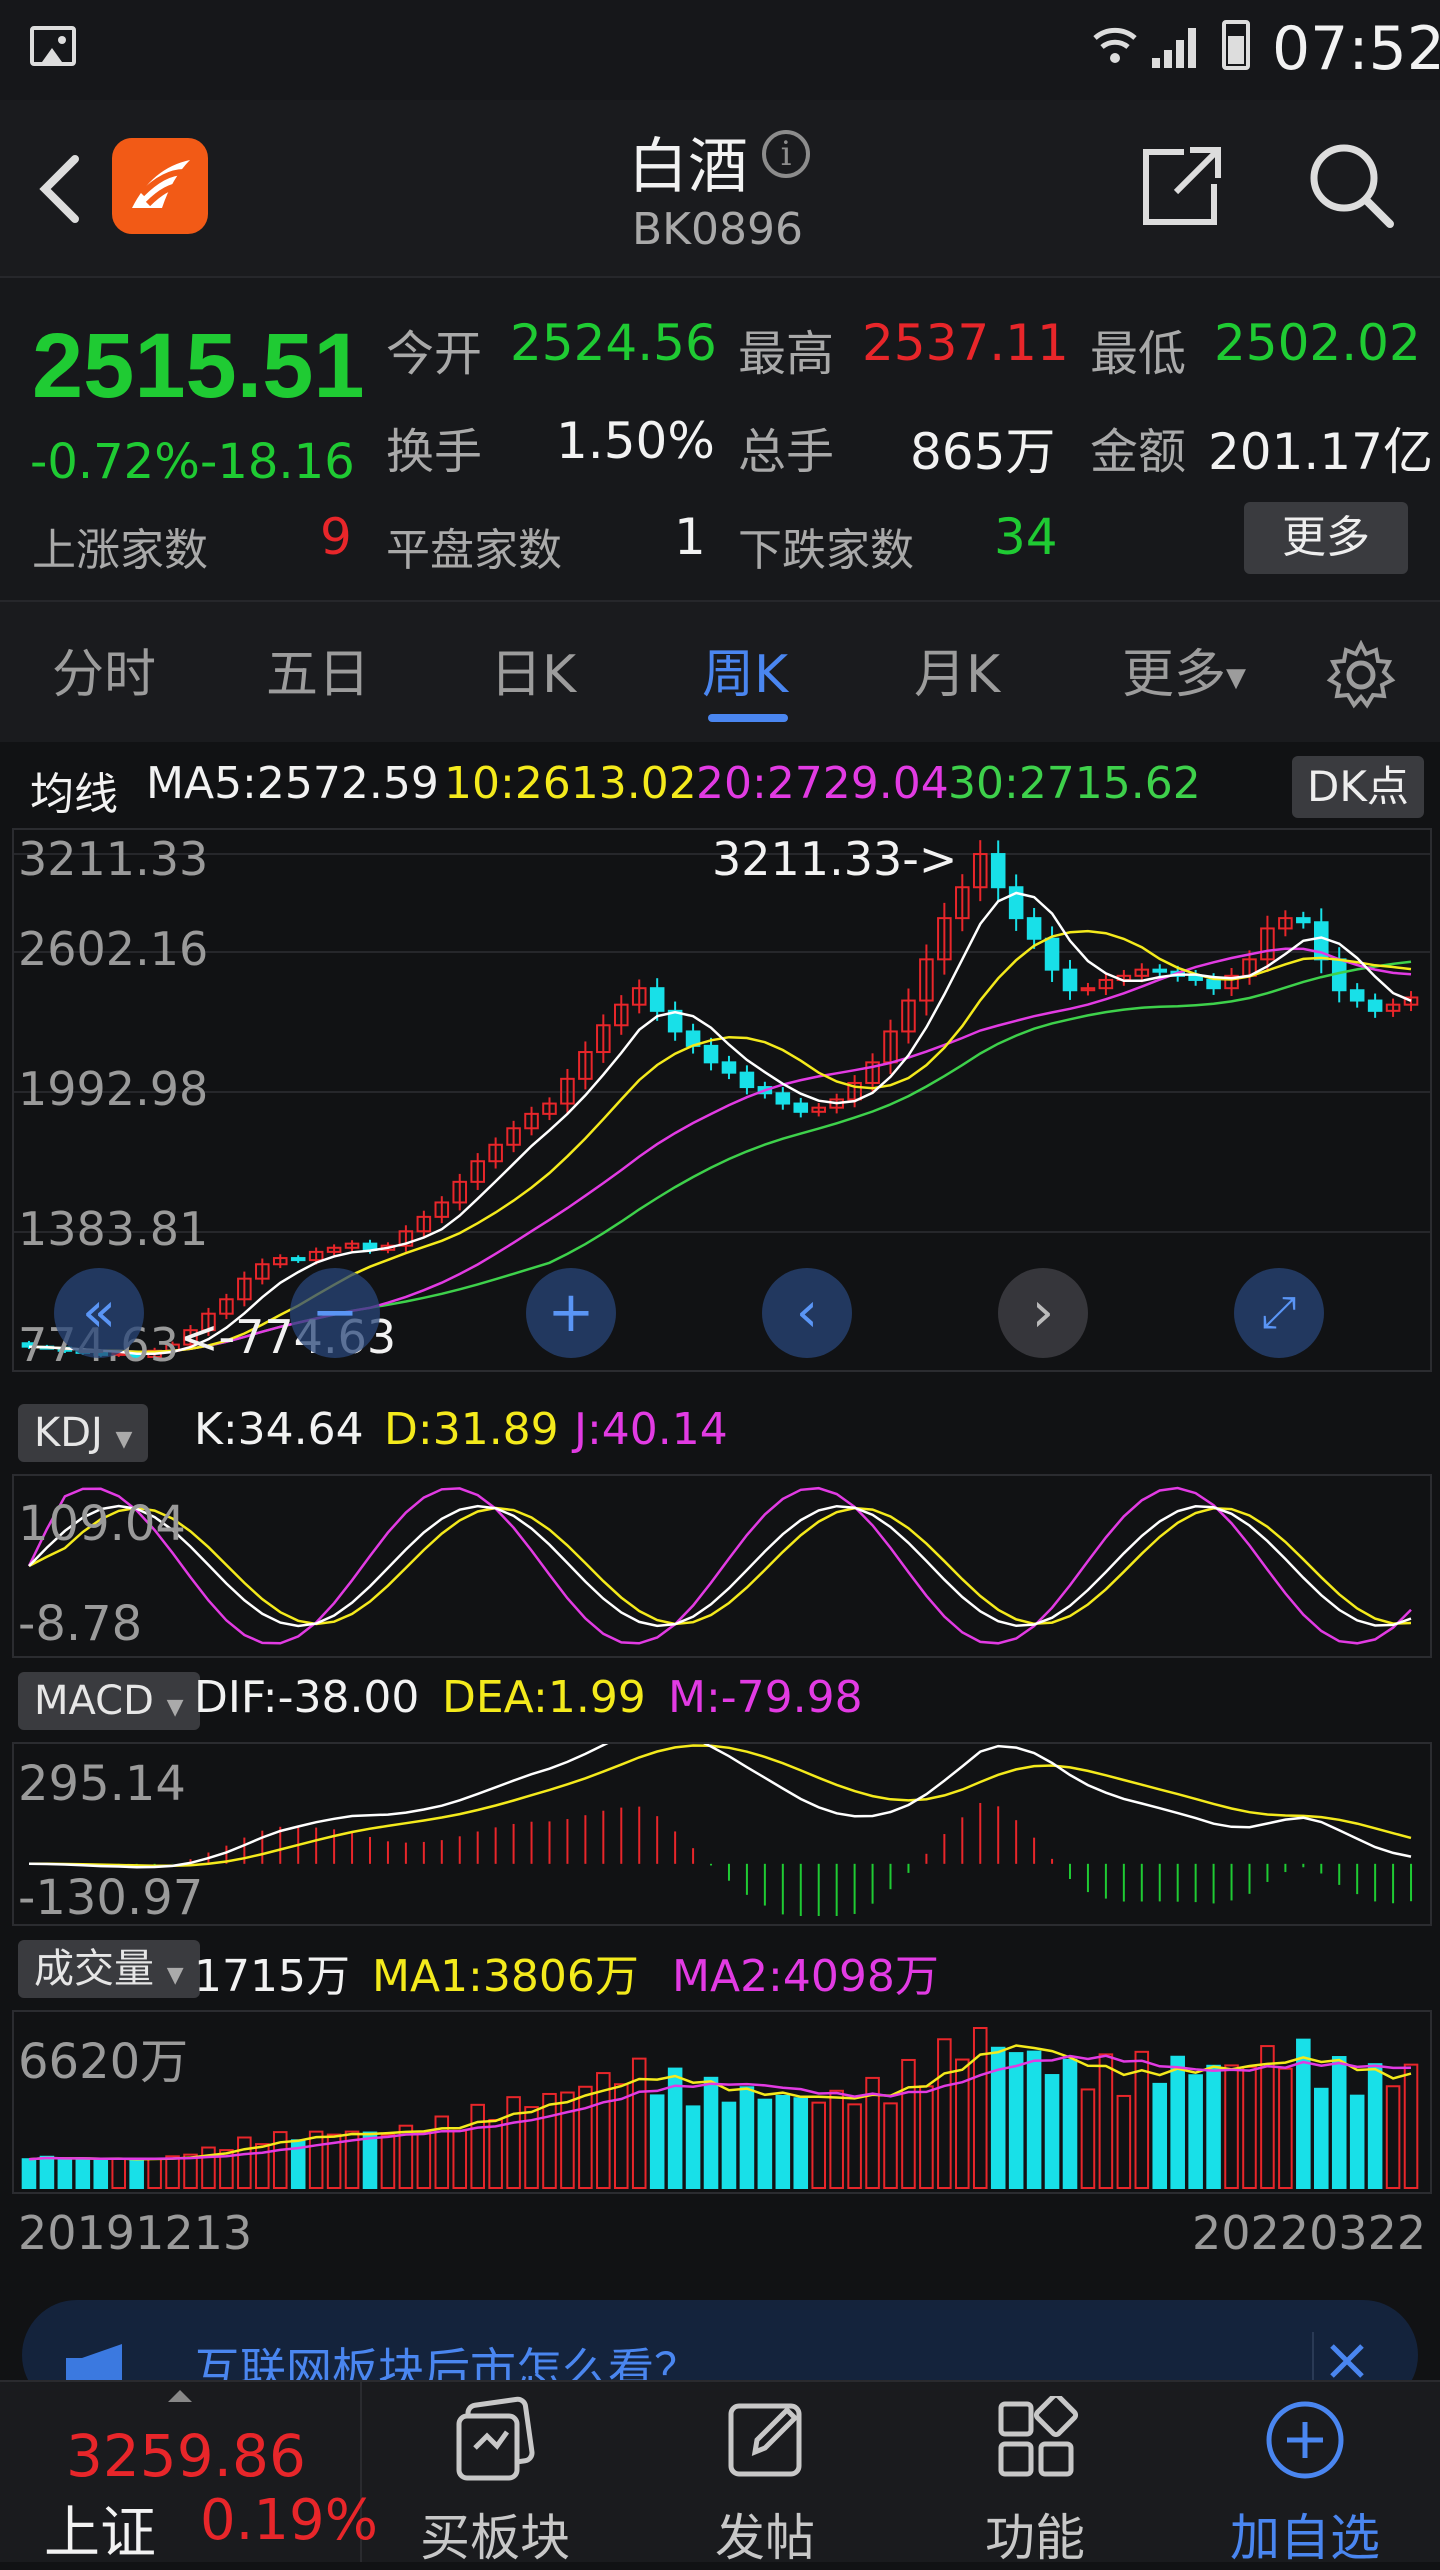 The image size is (1440, 2570). I want to click on info-icon: i, so click(786, 154).